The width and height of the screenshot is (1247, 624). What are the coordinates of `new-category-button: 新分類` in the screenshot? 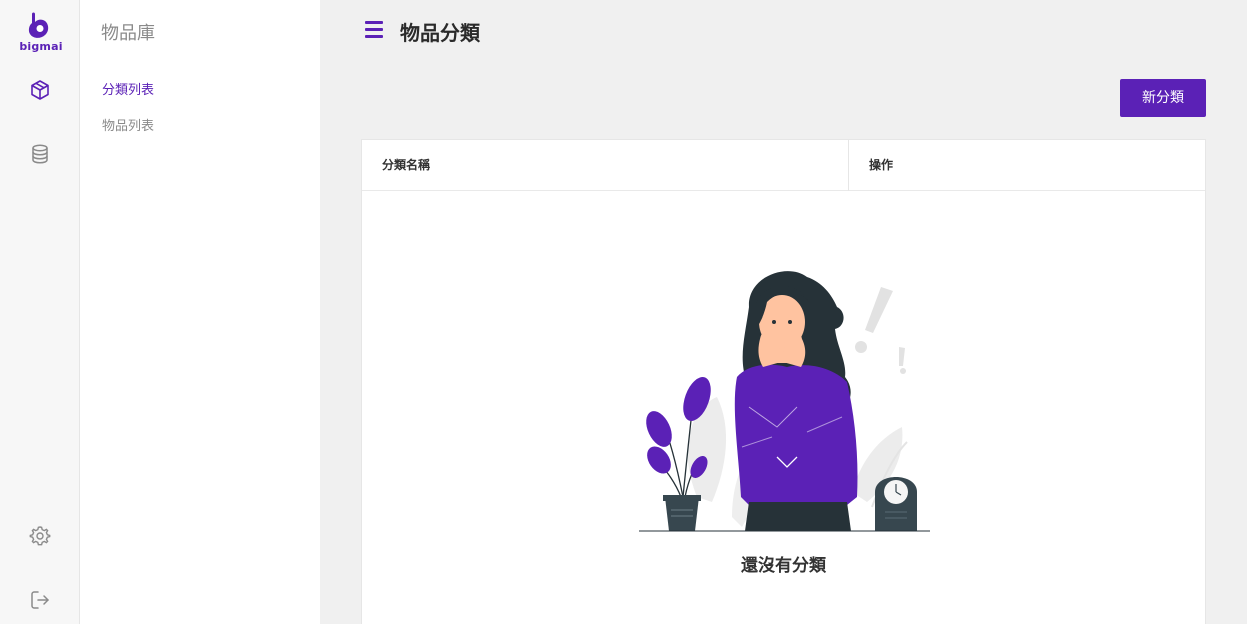 It's located at (1163, 98).